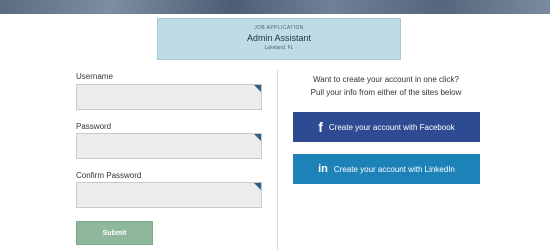  Describe the element at coordinates (94, 126) in the screenshot. I see `password-label: Password` at that location.